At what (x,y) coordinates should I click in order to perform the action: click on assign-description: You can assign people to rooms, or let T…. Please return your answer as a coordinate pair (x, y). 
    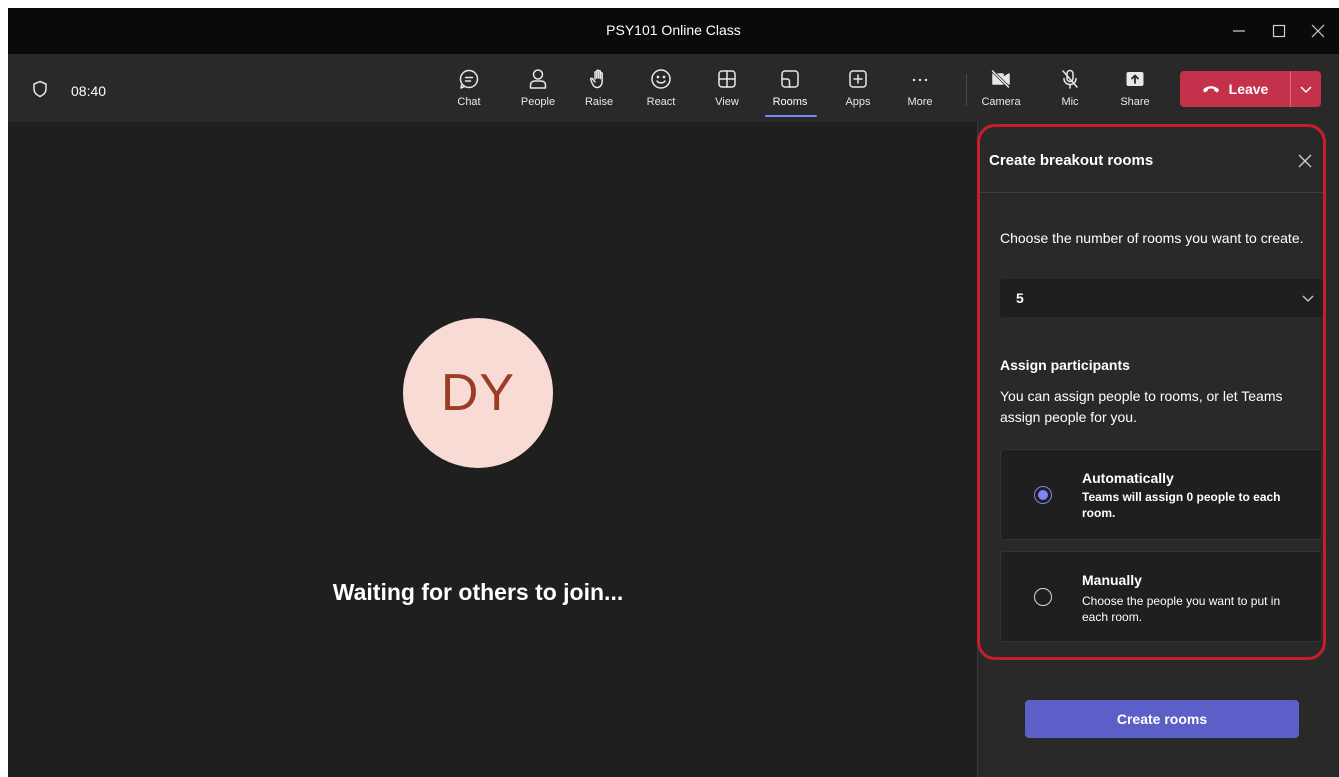
    Looking at the image, I should click on (1141, 406).